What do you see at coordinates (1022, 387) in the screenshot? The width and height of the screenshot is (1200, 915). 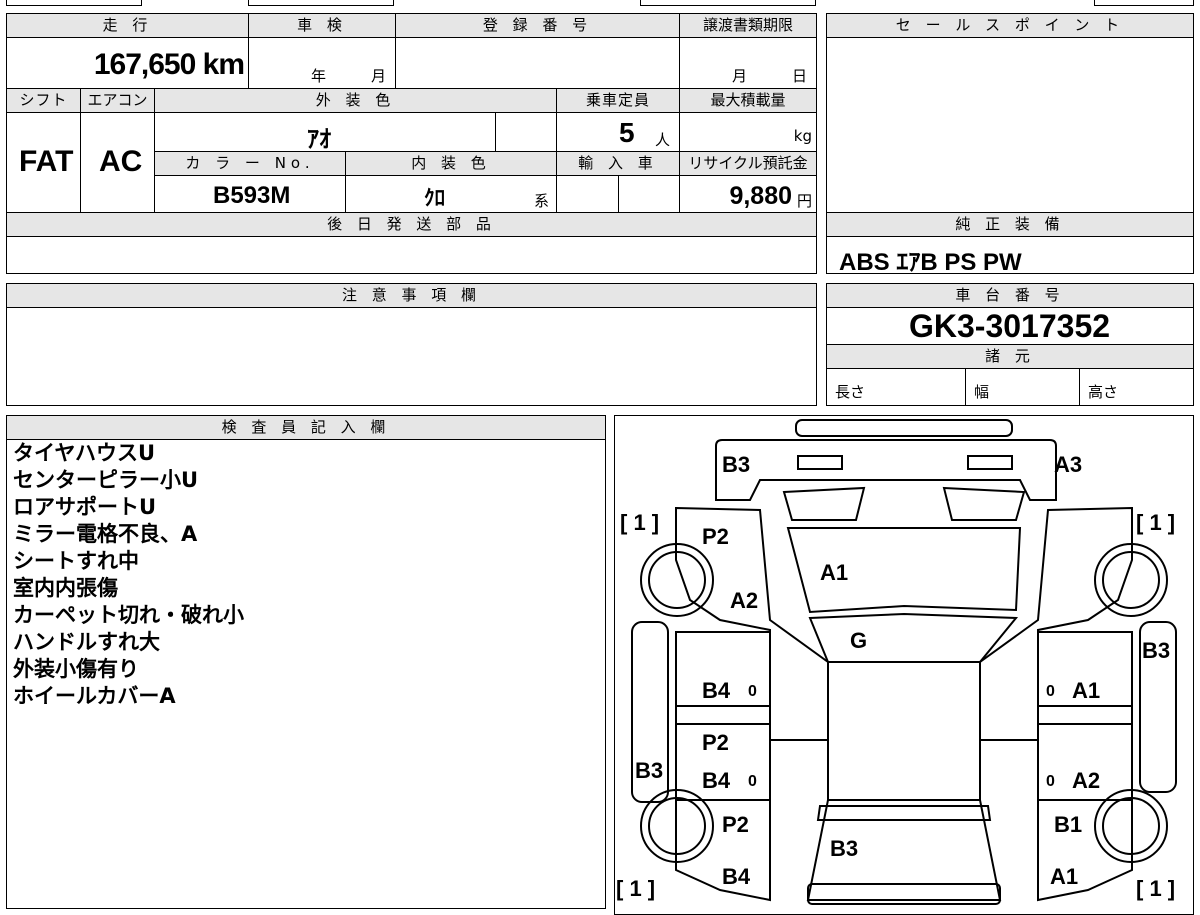 I see `spec-width-cell: 幅` at bounding box center [1022, 387].